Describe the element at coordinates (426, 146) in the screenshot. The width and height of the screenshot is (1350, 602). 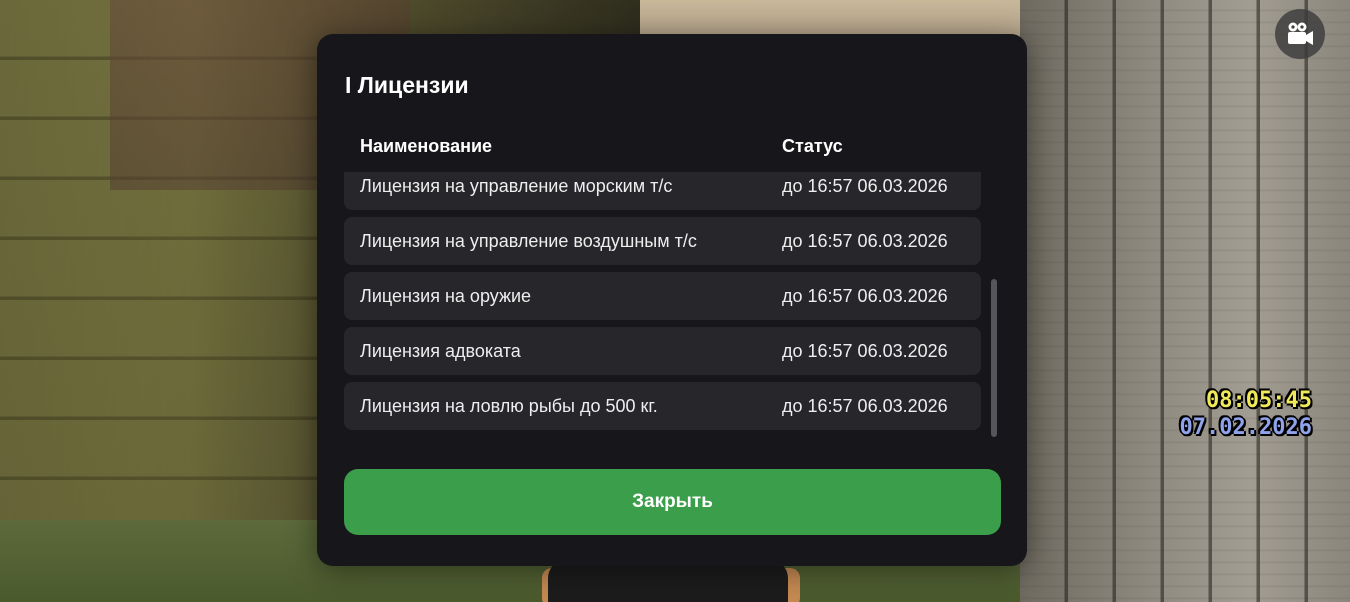
I see `column-header-name: Наименование` at that location.